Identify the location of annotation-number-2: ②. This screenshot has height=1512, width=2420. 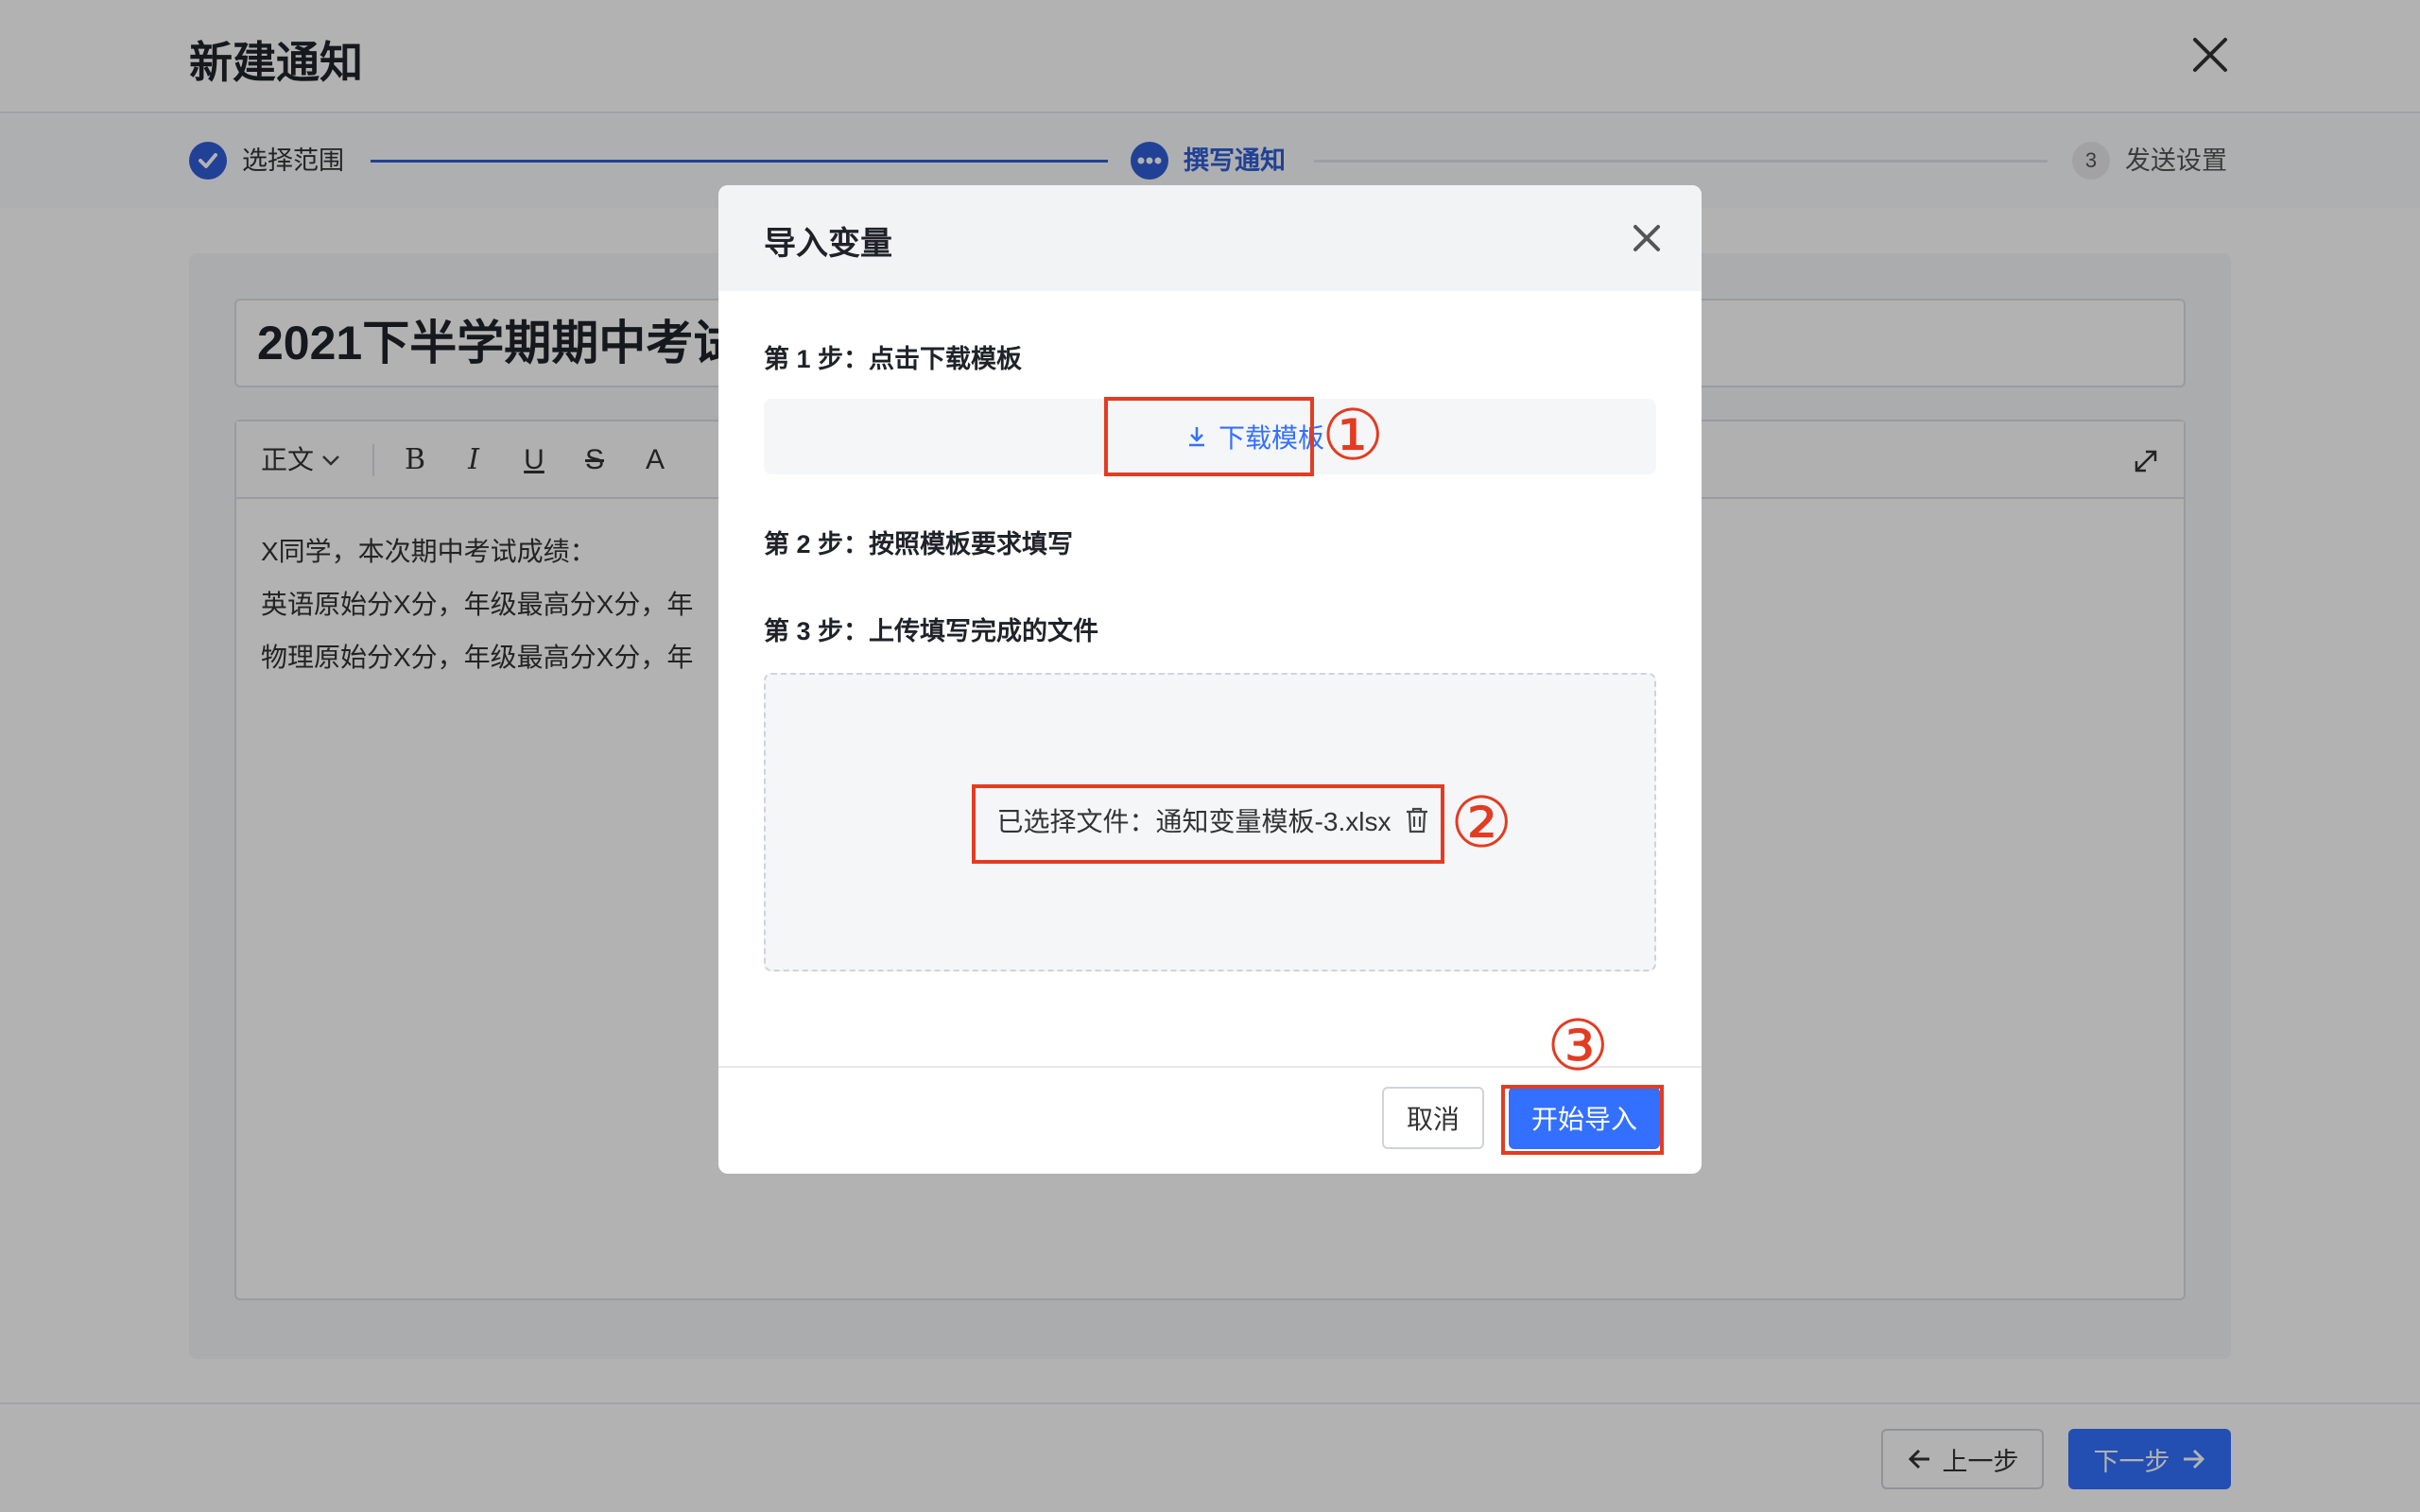
(1481, 823).